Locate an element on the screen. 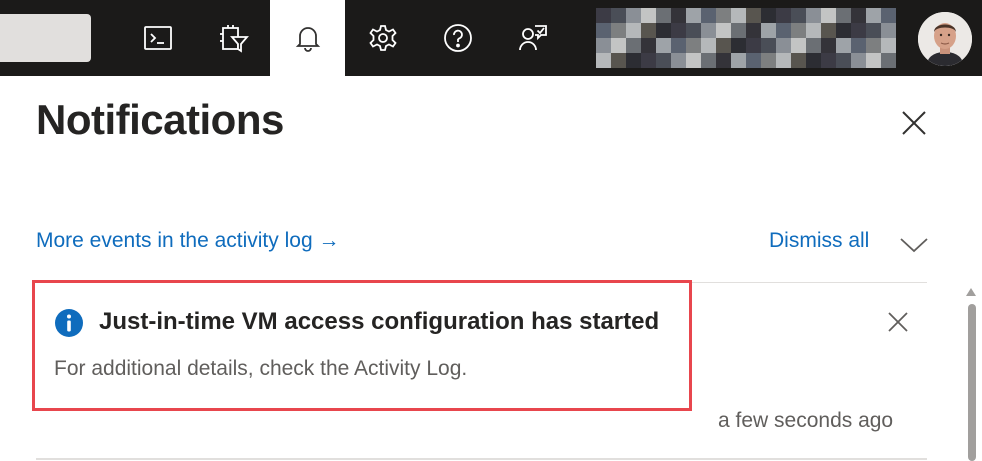 Image resolution: width=982 pixels, height=461 pixels. cloud-shell-icon is located at coordinates (157, 38).